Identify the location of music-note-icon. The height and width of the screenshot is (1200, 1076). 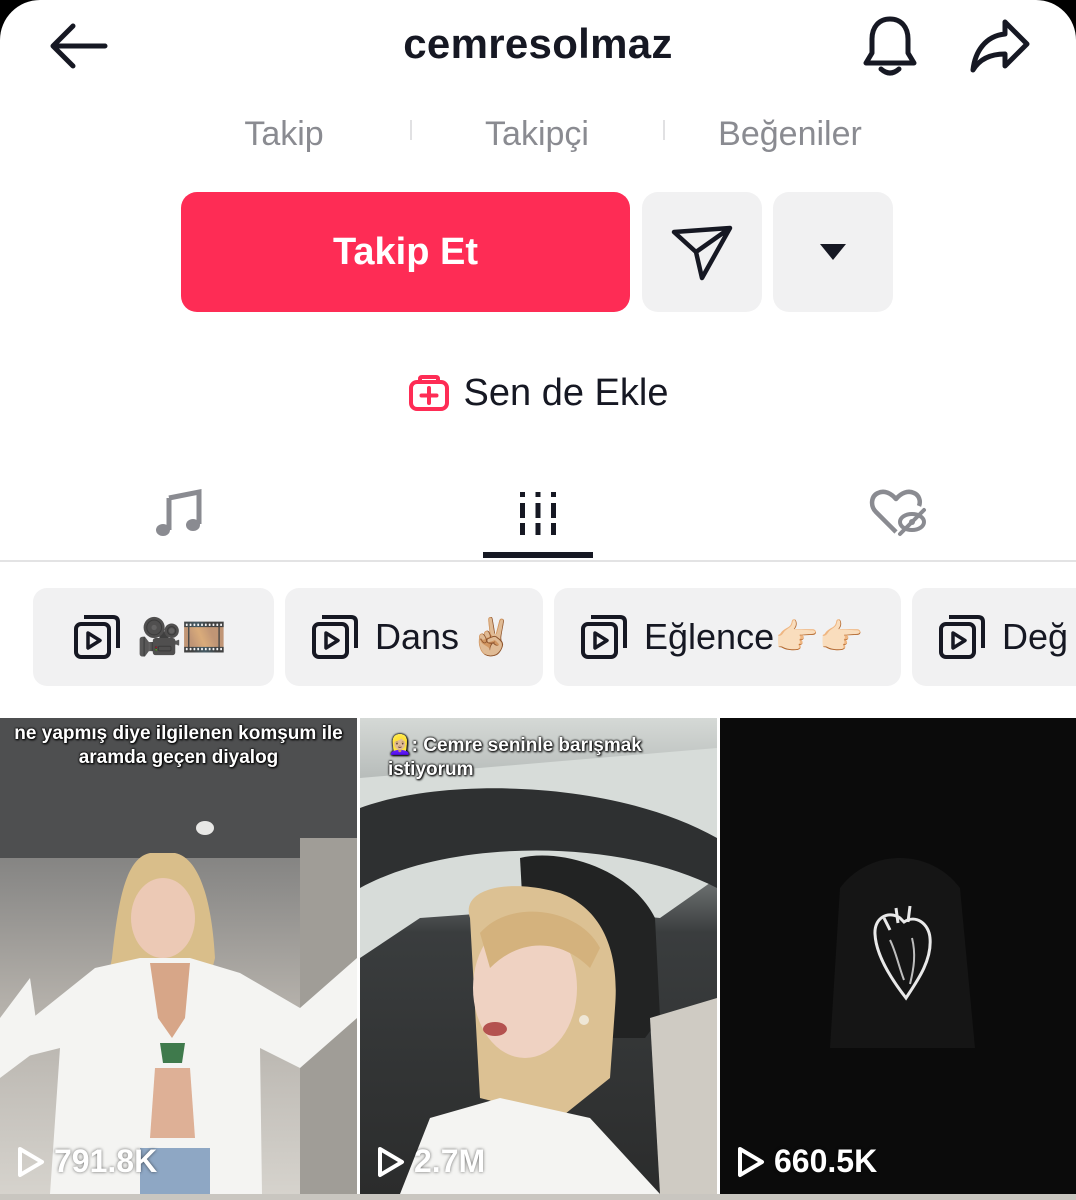
(179, 512).